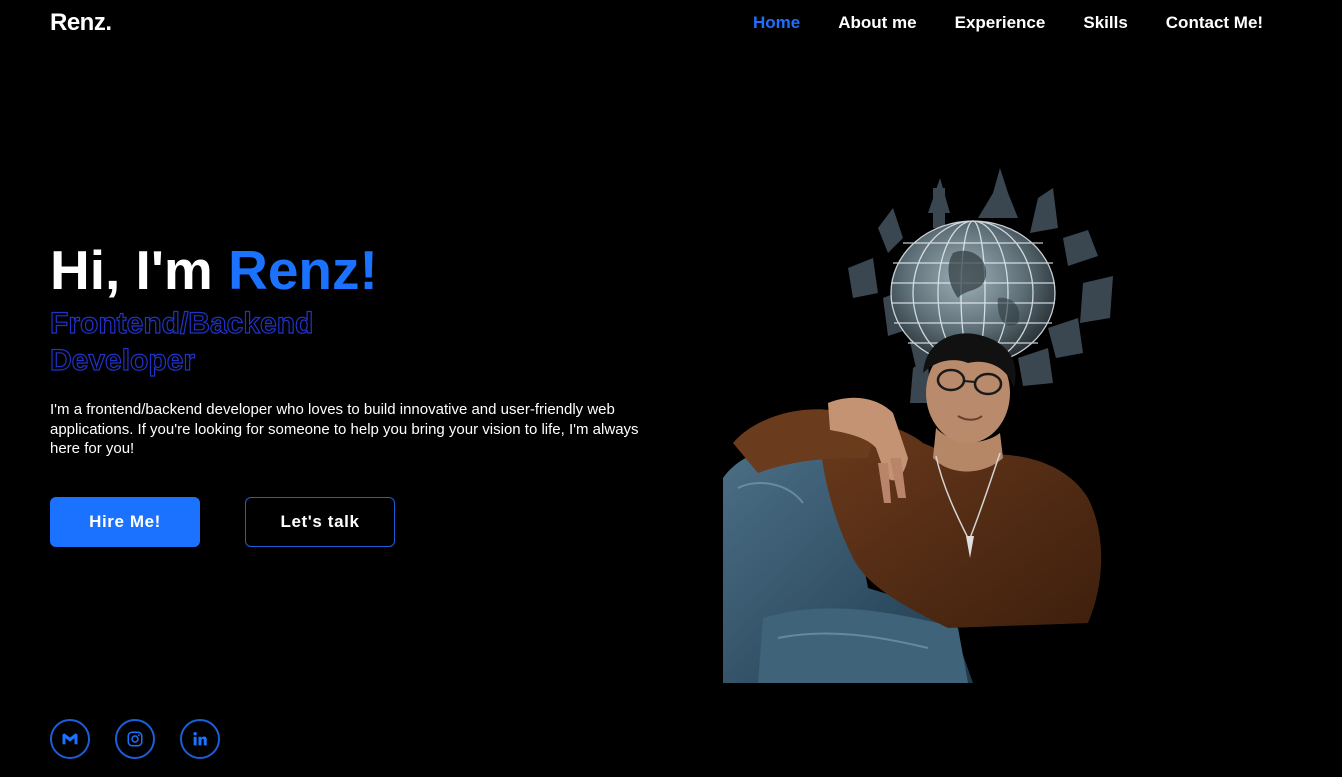 Image resolution: width=1342 pixels, height=777 pixels. I want to click on nav-about-me: About me, so click(877, 23).